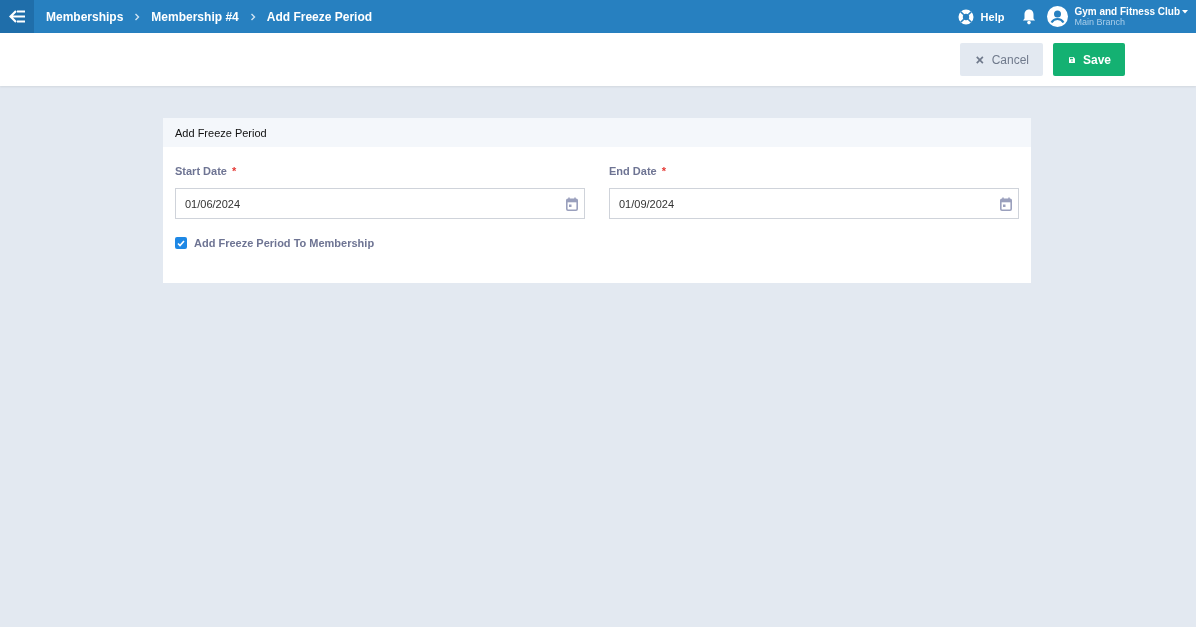 Image resolution: width=1196 pixels, height=627 pixels. What do you see at coordinates (201, 171) in the screenshot?
I see `field-label: Start Date` at bounding box center [201, 171].